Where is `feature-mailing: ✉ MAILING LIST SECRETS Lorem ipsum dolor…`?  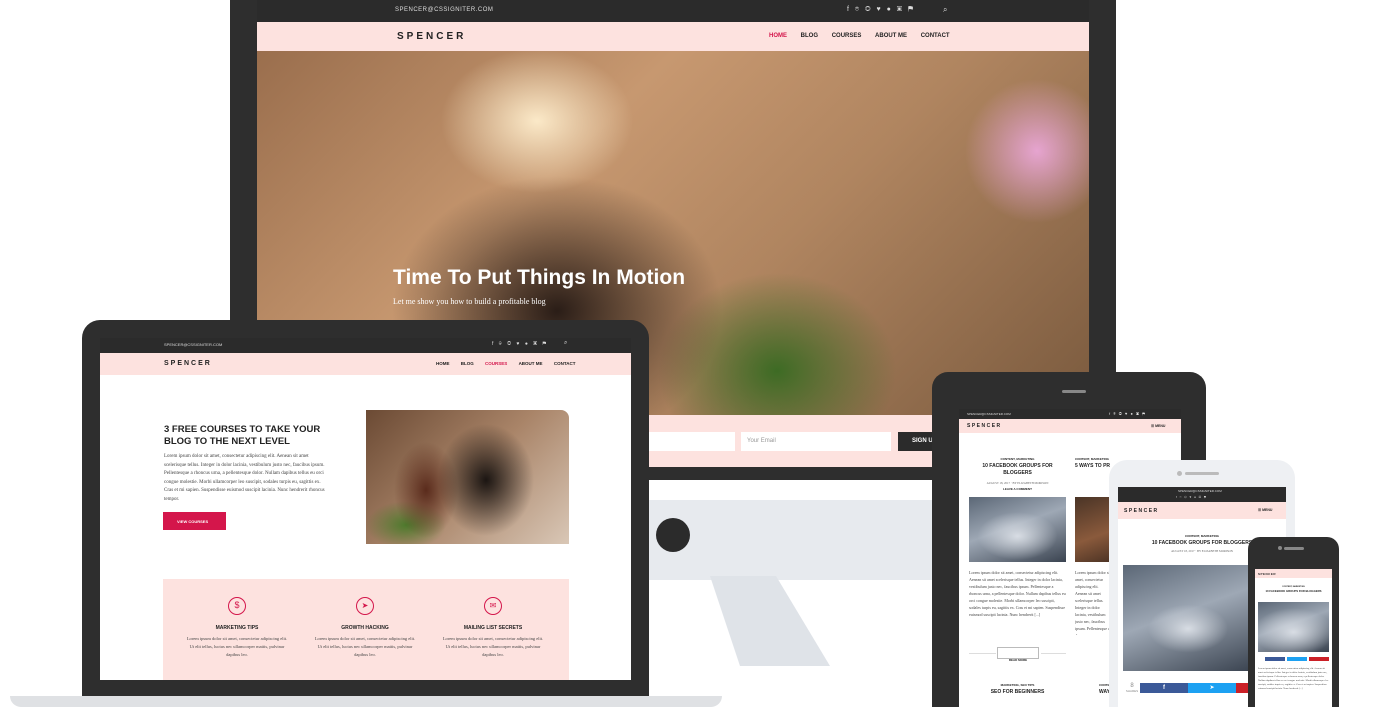 feature-mailing: ✉ MAILING LIST SECRETS Lorem ipsum dolor… is located at coordinates (493, 628).